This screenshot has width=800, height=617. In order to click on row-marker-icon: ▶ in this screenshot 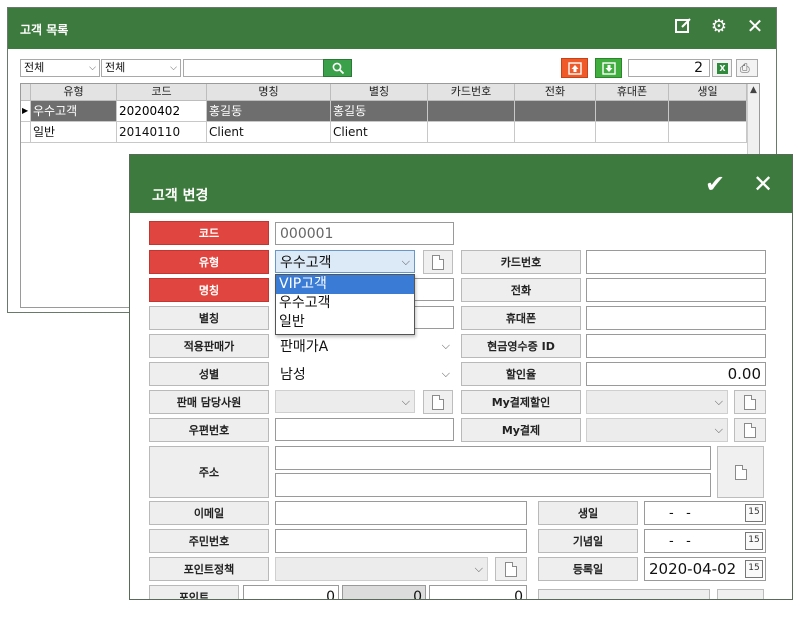, I will do `click(26, 111)`.